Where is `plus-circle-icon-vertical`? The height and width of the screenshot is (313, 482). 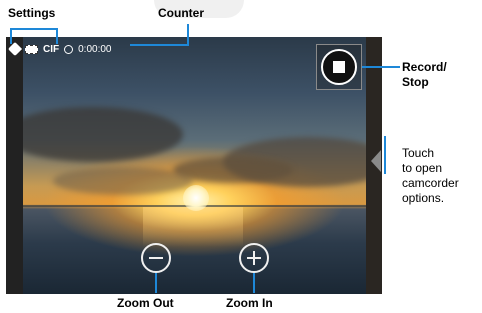
plus-circle-icon-vertical is located at coordinates (254, 258).